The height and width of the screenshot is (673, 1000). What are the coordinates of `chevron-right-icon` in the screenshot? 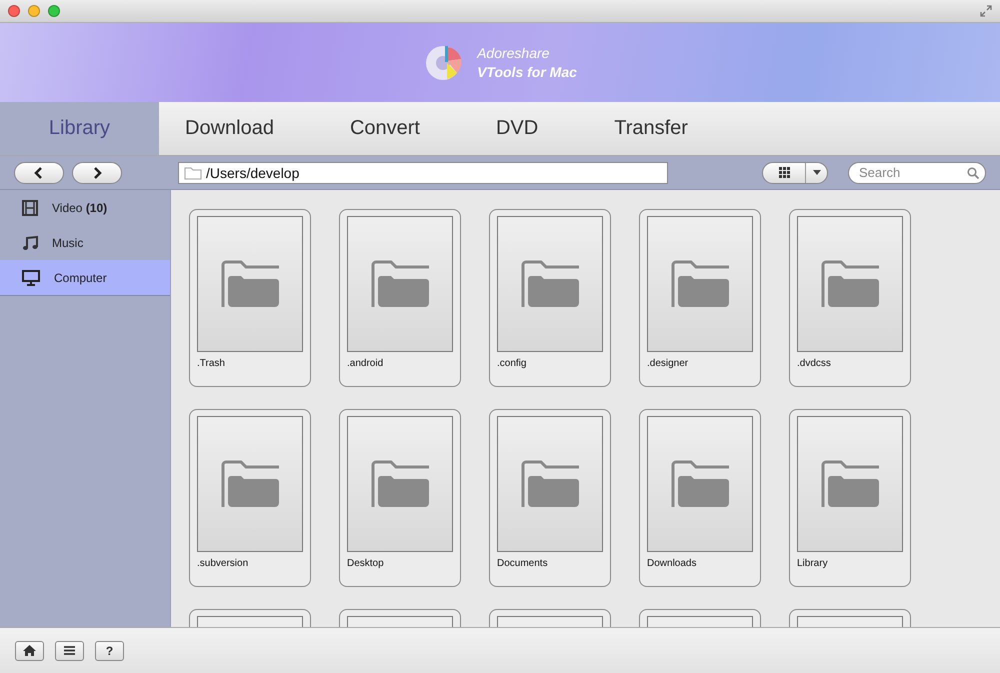 It's located at (97, 172).